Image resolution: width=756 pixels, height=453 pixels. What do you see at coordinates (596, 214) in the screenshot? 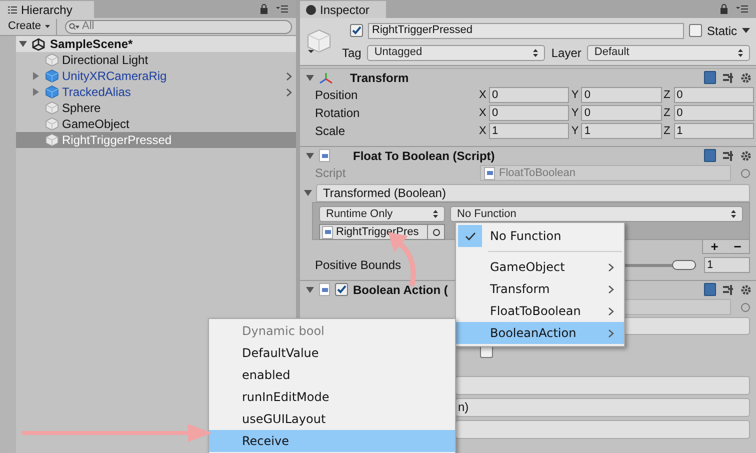
I see `function-dropdown: No Function` at bounding box center [596, 214].